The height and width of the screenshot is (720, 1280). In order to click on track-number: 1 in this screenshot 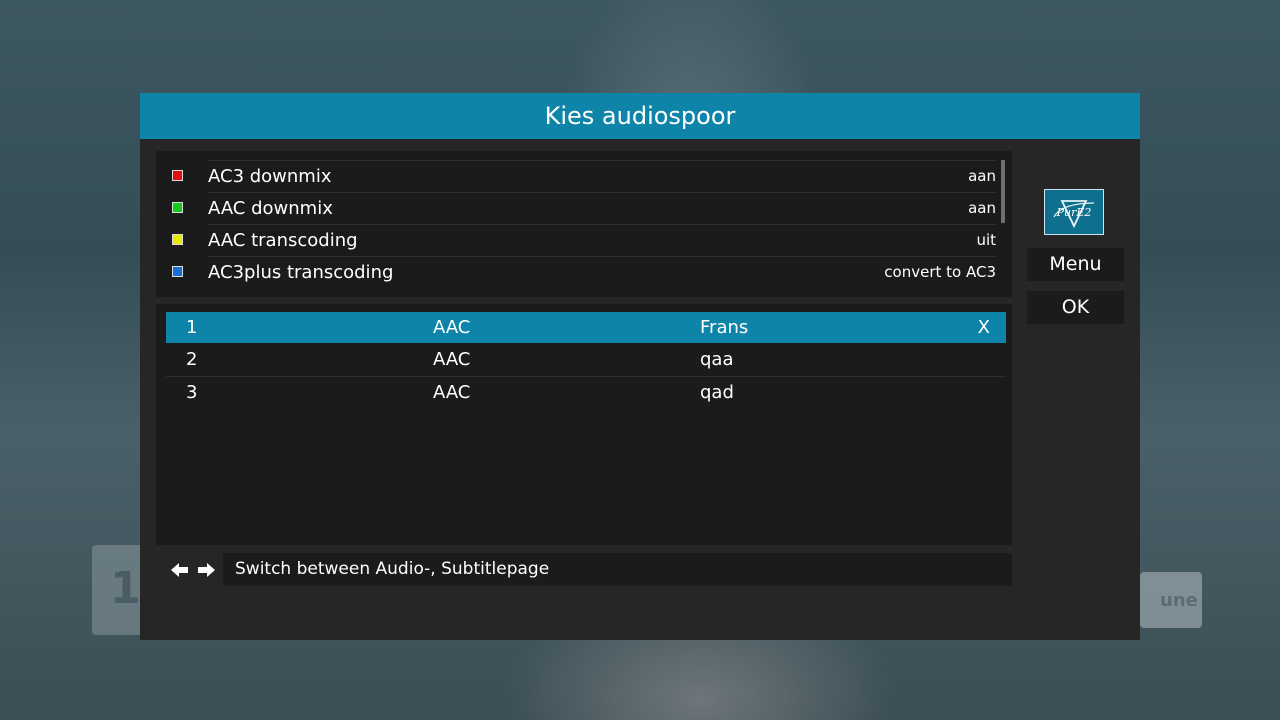, I will do `click(192, 327)`.